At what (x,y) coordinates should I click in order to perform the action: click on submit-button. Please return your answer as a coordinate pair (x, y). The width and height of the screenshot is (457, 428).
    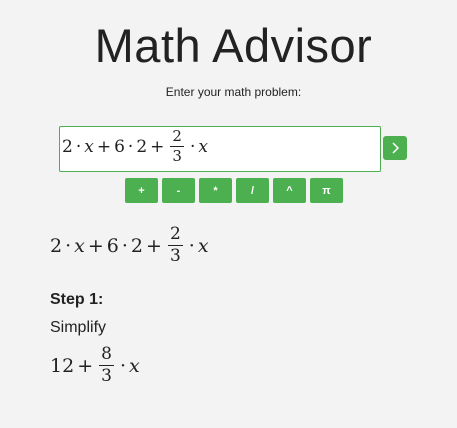
    Looking at the image, I should click on (395, 148).